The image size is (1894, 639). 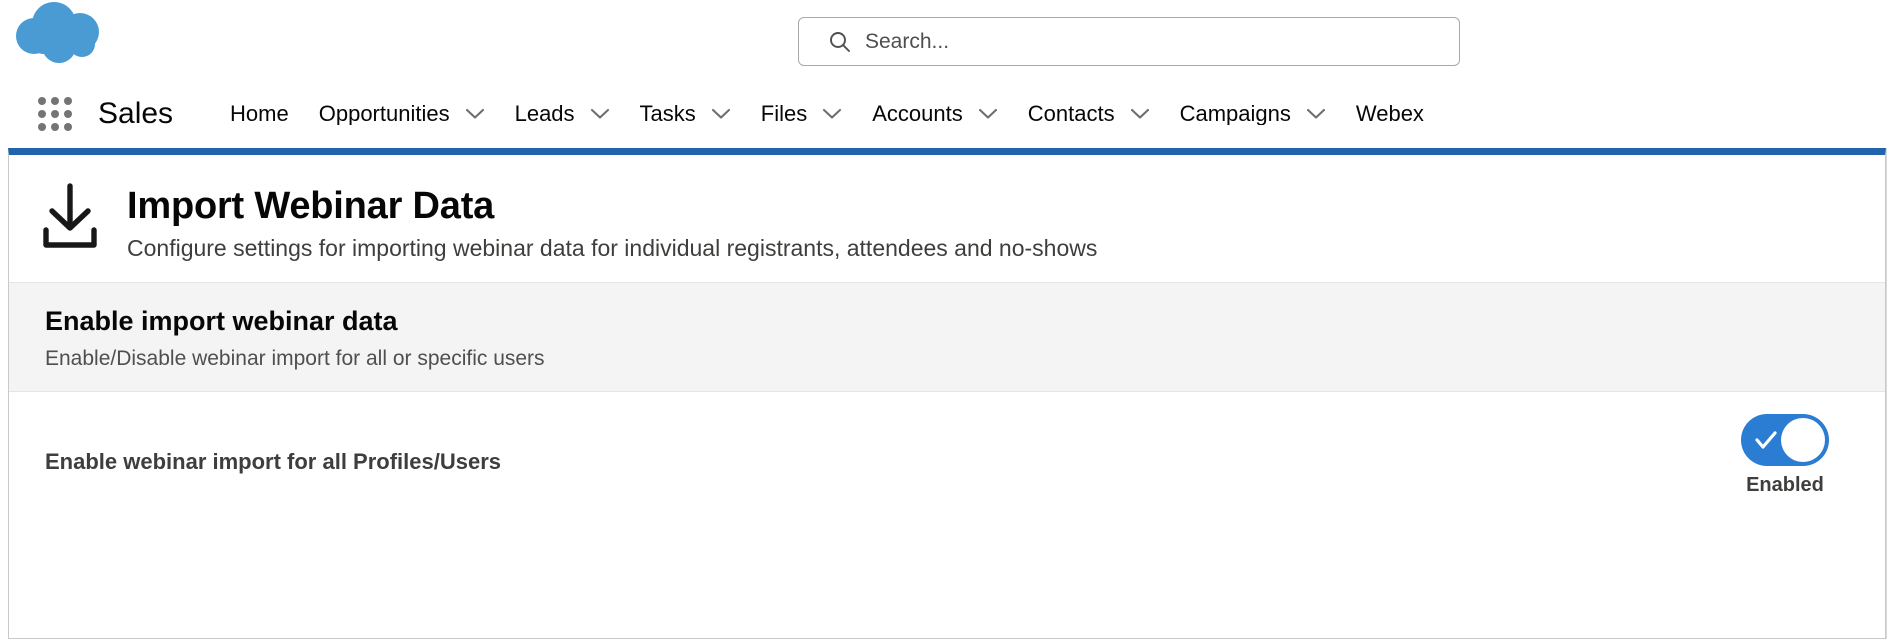 I want to click on nav-item-label: Webex, so click(x=1389, y=114).